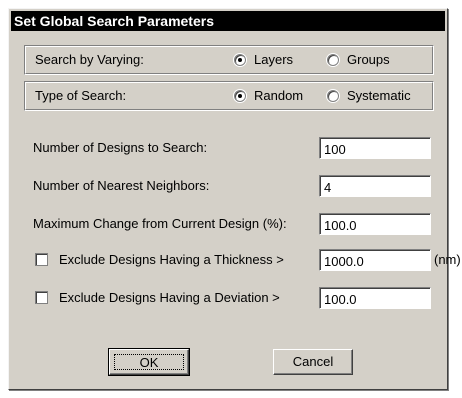 This screenshot has width=462, height=398. Describe the element at coordinates (375, 224) in the screenshot. I see `max-change-input` at that location.